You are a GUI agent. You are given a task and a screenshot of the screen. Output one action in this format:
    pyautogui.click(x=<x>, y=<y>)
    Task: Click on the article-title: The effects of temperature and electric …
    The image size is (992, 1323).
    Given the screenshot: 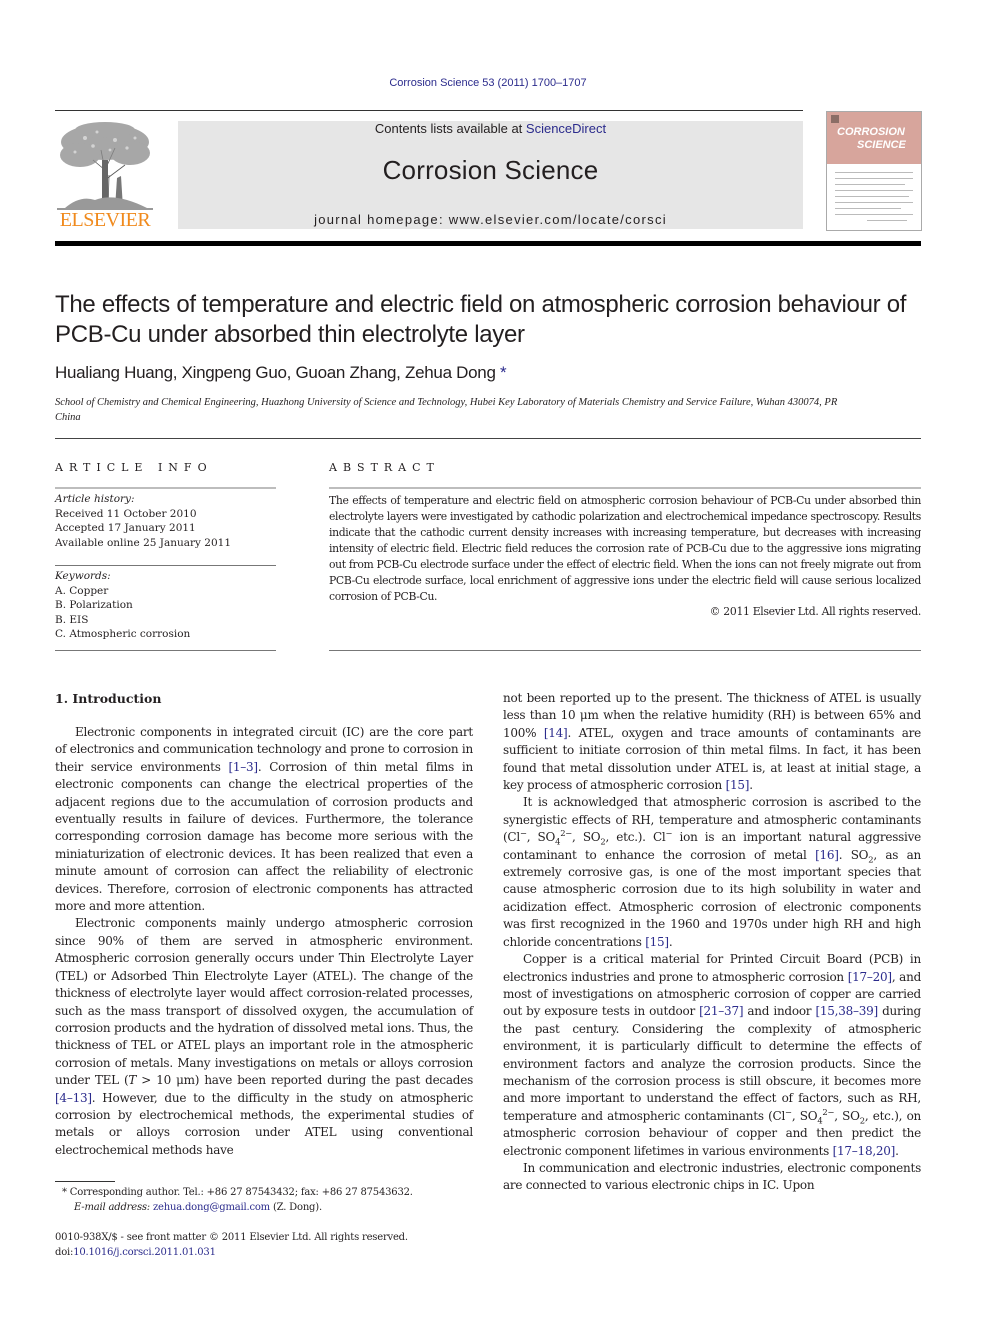 What is the action you would take?
    pyautogui.click(x=481, y=319)
    